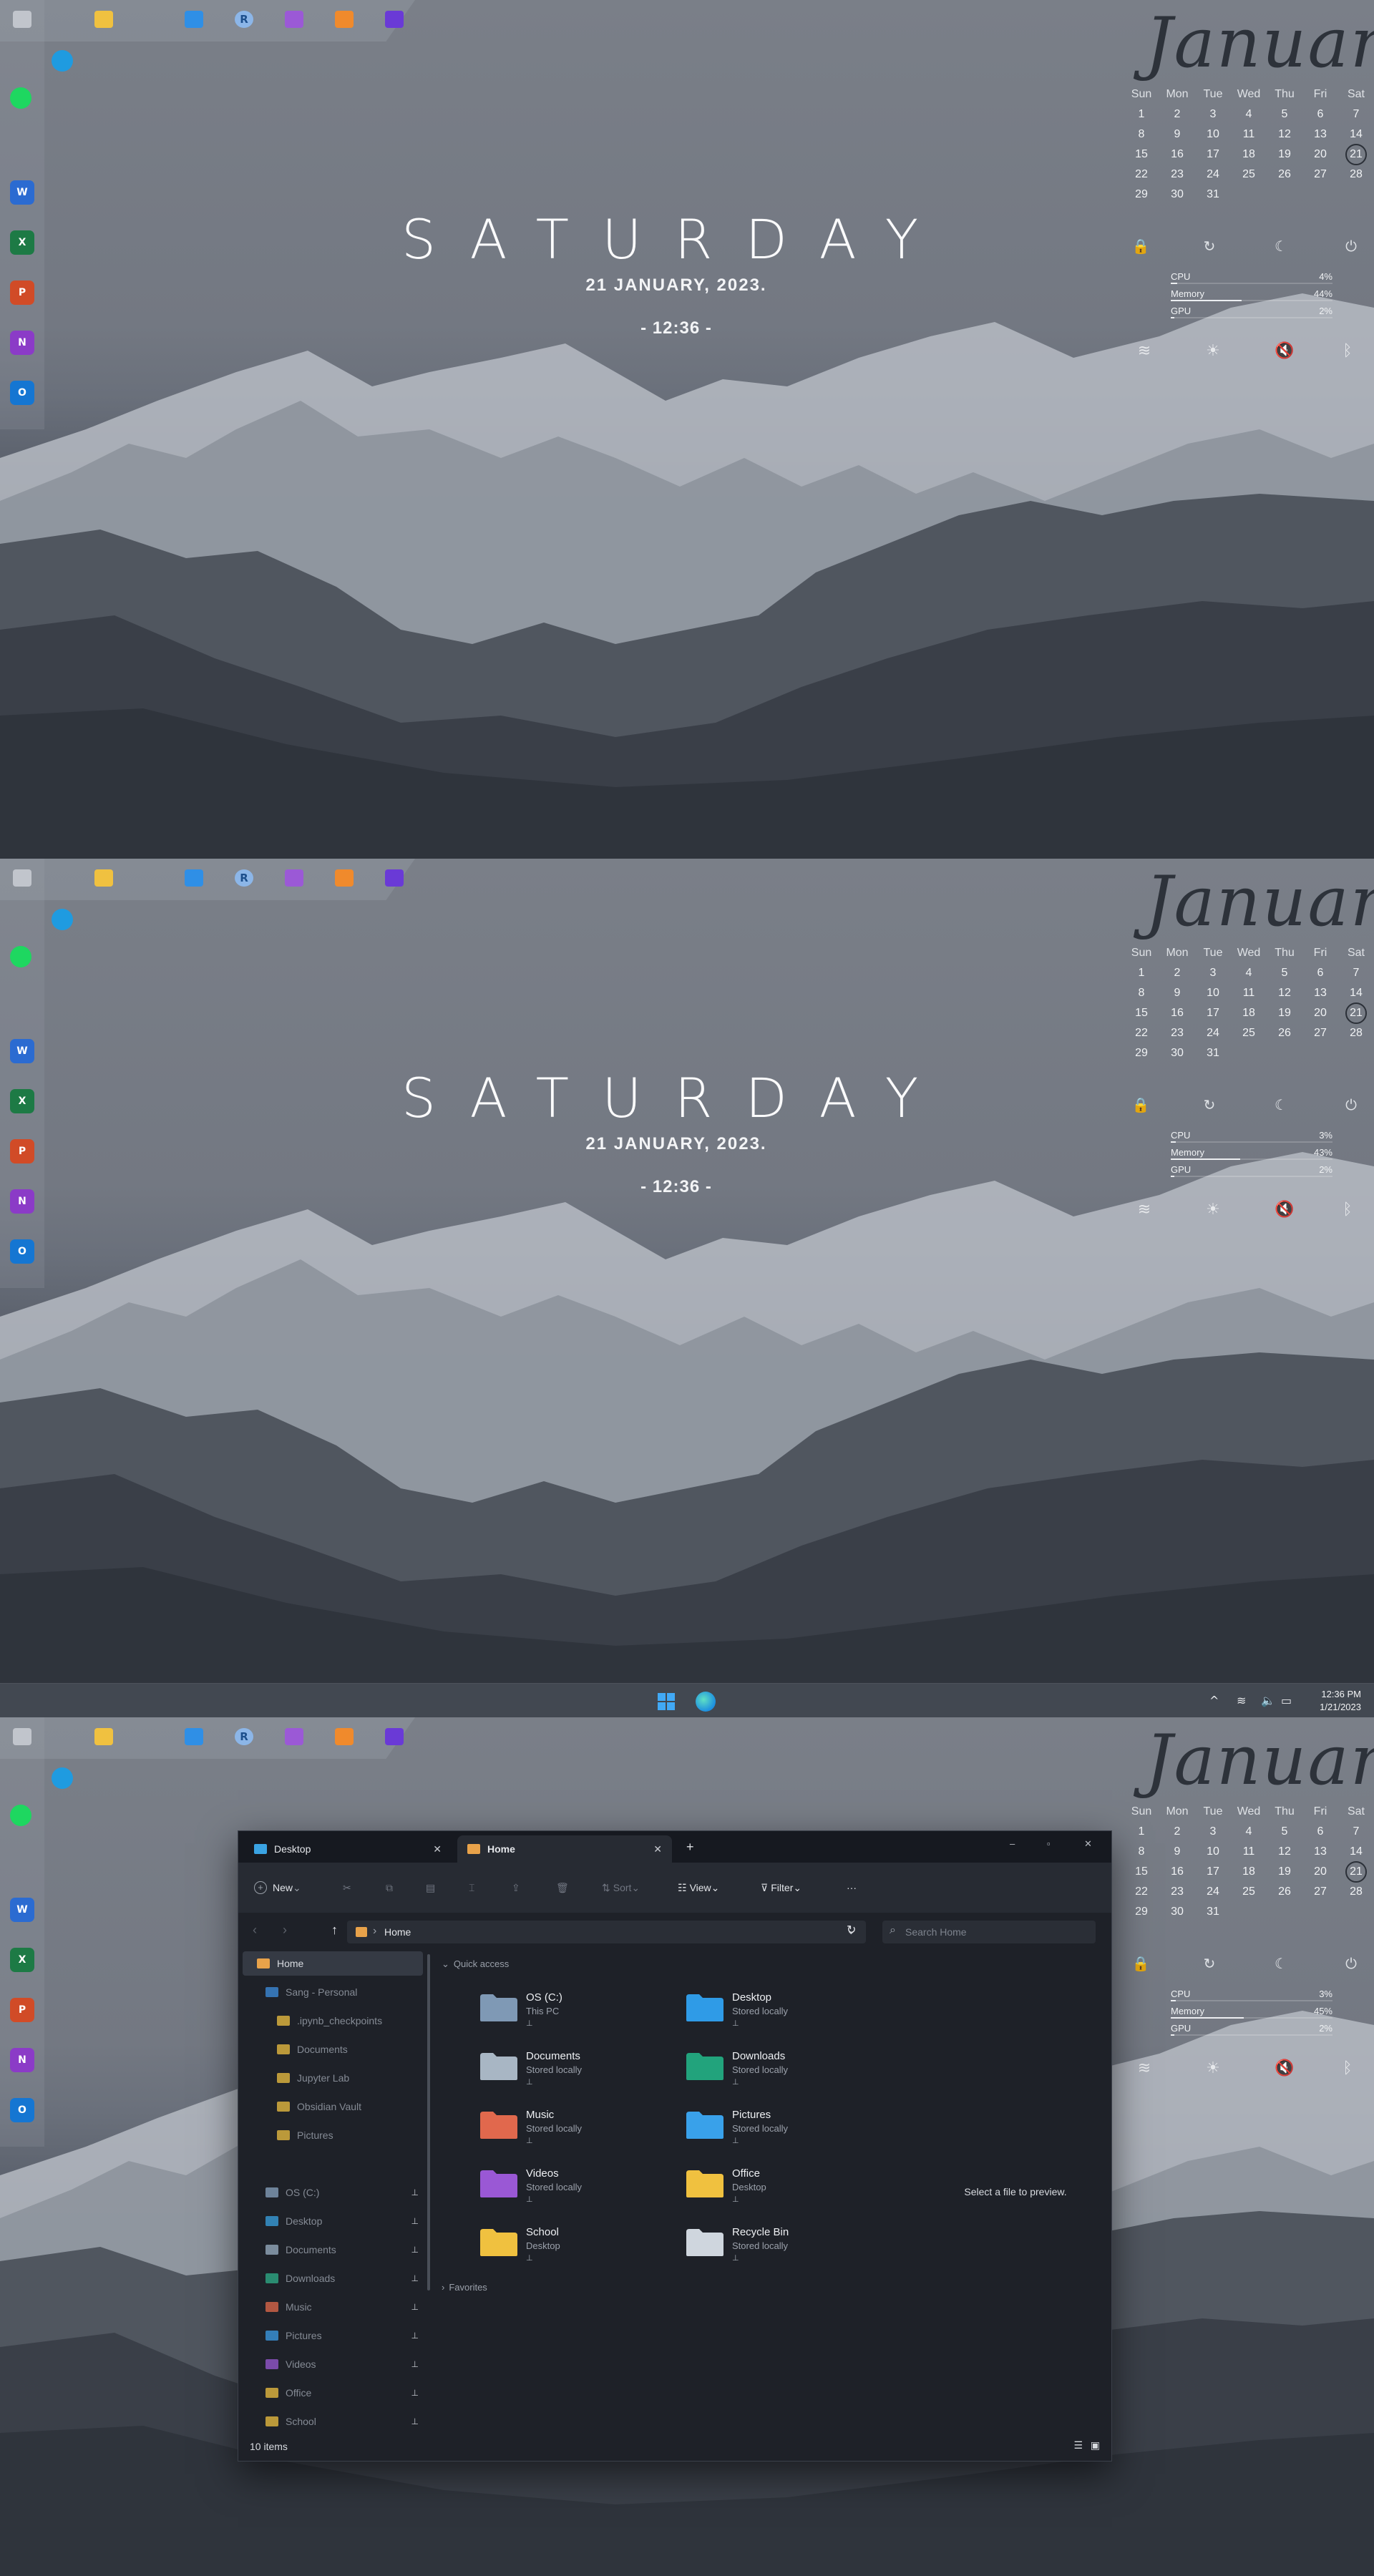  What do you see at coordinates (516, 1887) in the screenshot?
I see `share-icon: ⇪` at bounding box center [516, 1887].